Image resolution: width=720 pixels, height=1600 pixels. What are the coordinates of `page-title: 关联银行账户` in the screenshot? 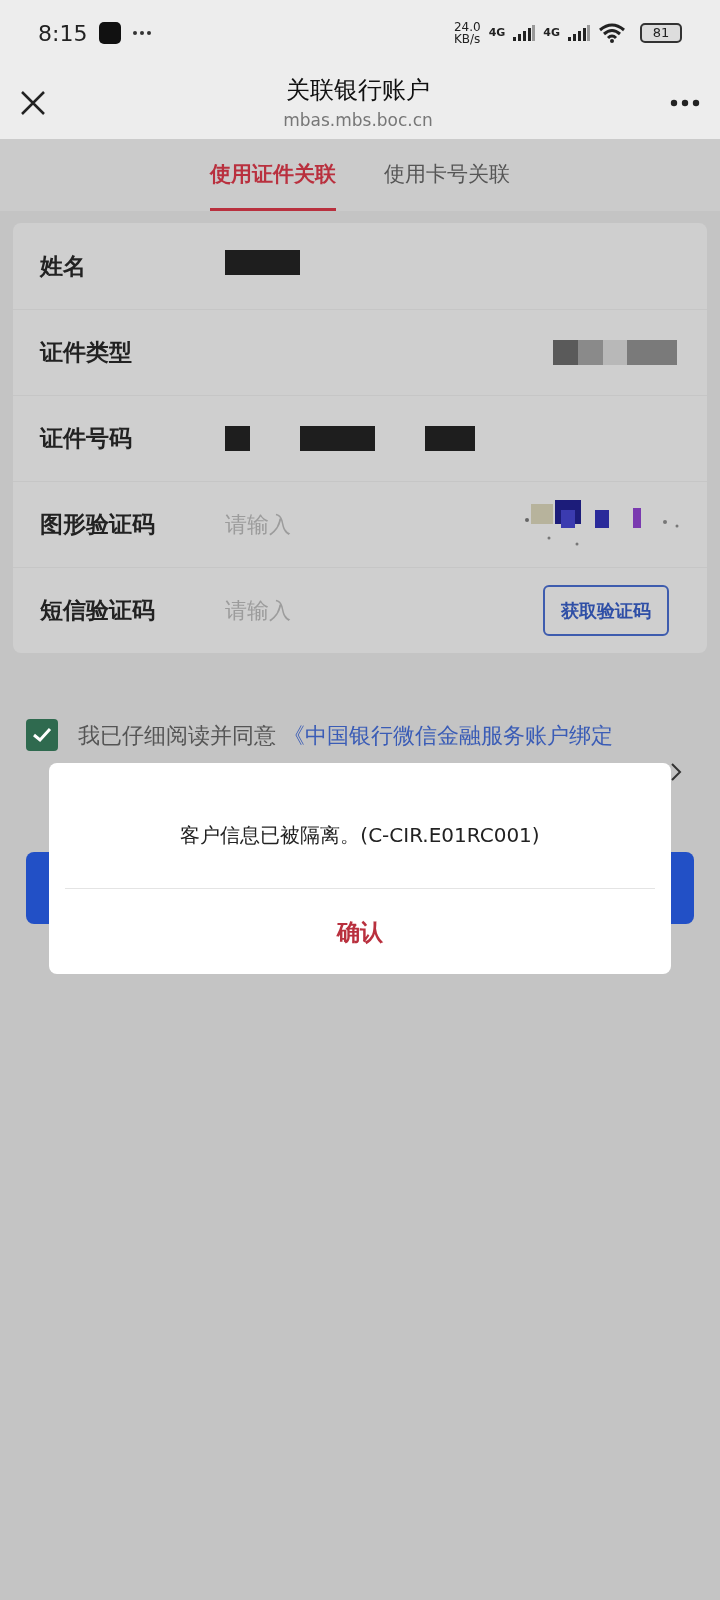 It's located at (358, 90).